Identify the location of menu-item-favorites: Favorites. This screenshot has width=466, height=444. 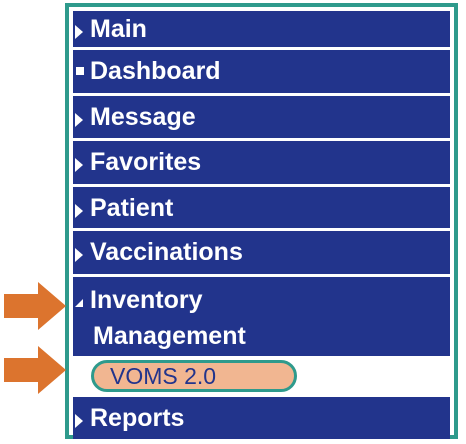
(261, 162).